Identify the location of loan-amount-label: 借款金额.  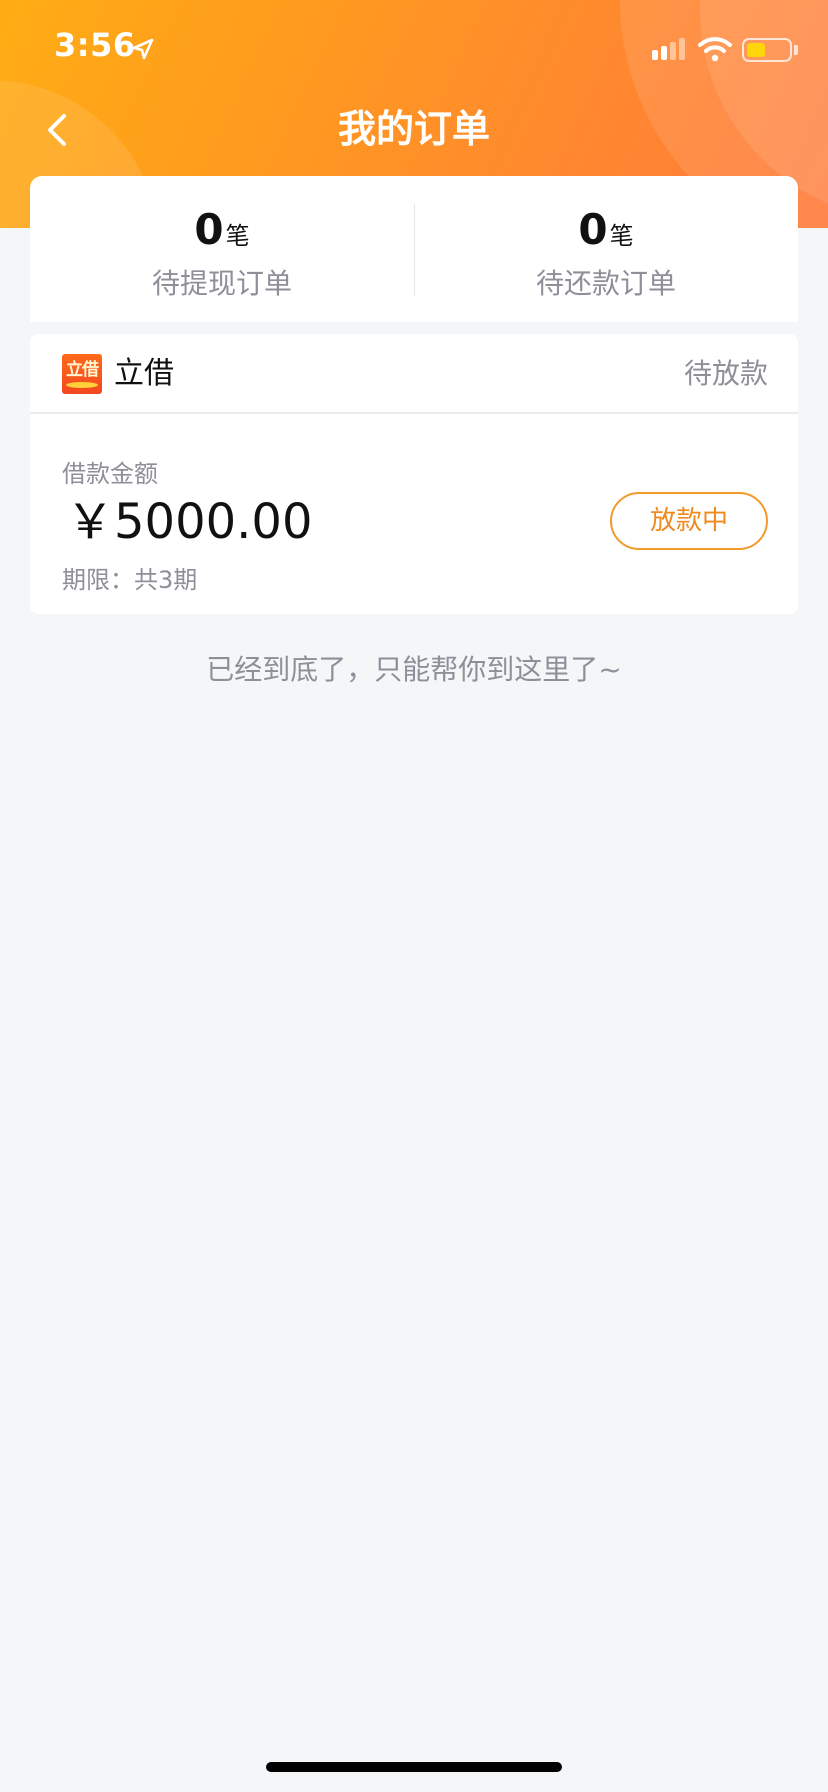
(110, 474).